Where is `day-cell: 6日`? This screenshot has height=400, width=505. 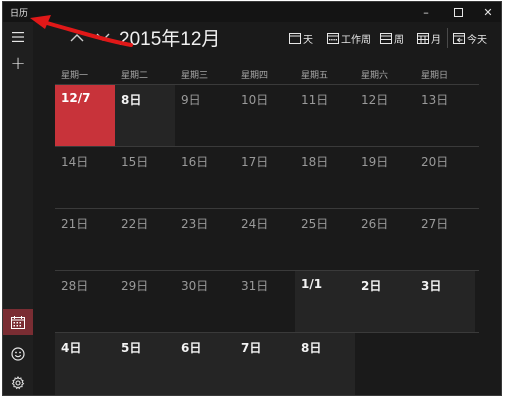
day-cell: 6日 is located at coordinates (205, 364).